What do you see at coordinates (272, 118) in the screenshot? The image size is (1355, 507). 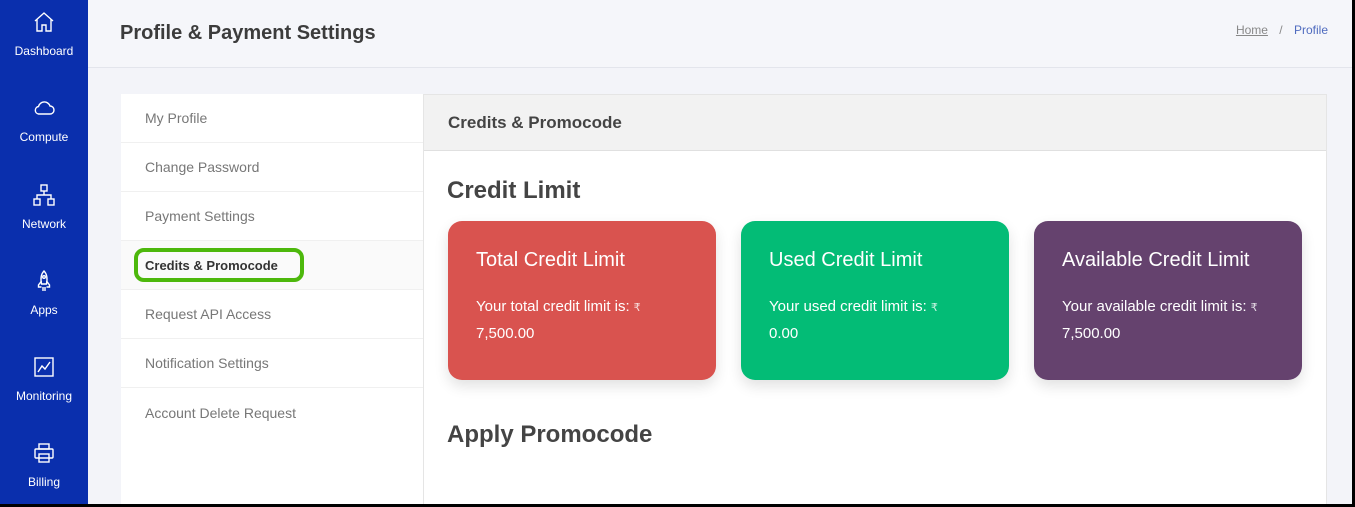 I see `menu-item-my-profile: My Profile` at bounding box center [272, 118].